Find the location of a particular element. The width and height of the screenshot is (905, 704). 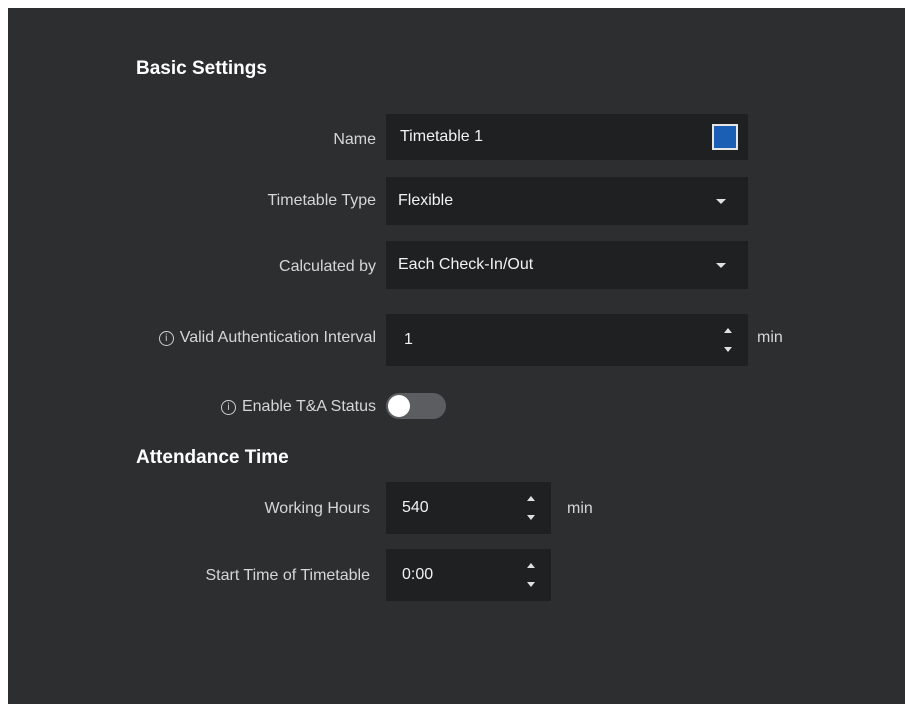

valid-auth-interval-value: 1 is located at coordinates (408, 339).